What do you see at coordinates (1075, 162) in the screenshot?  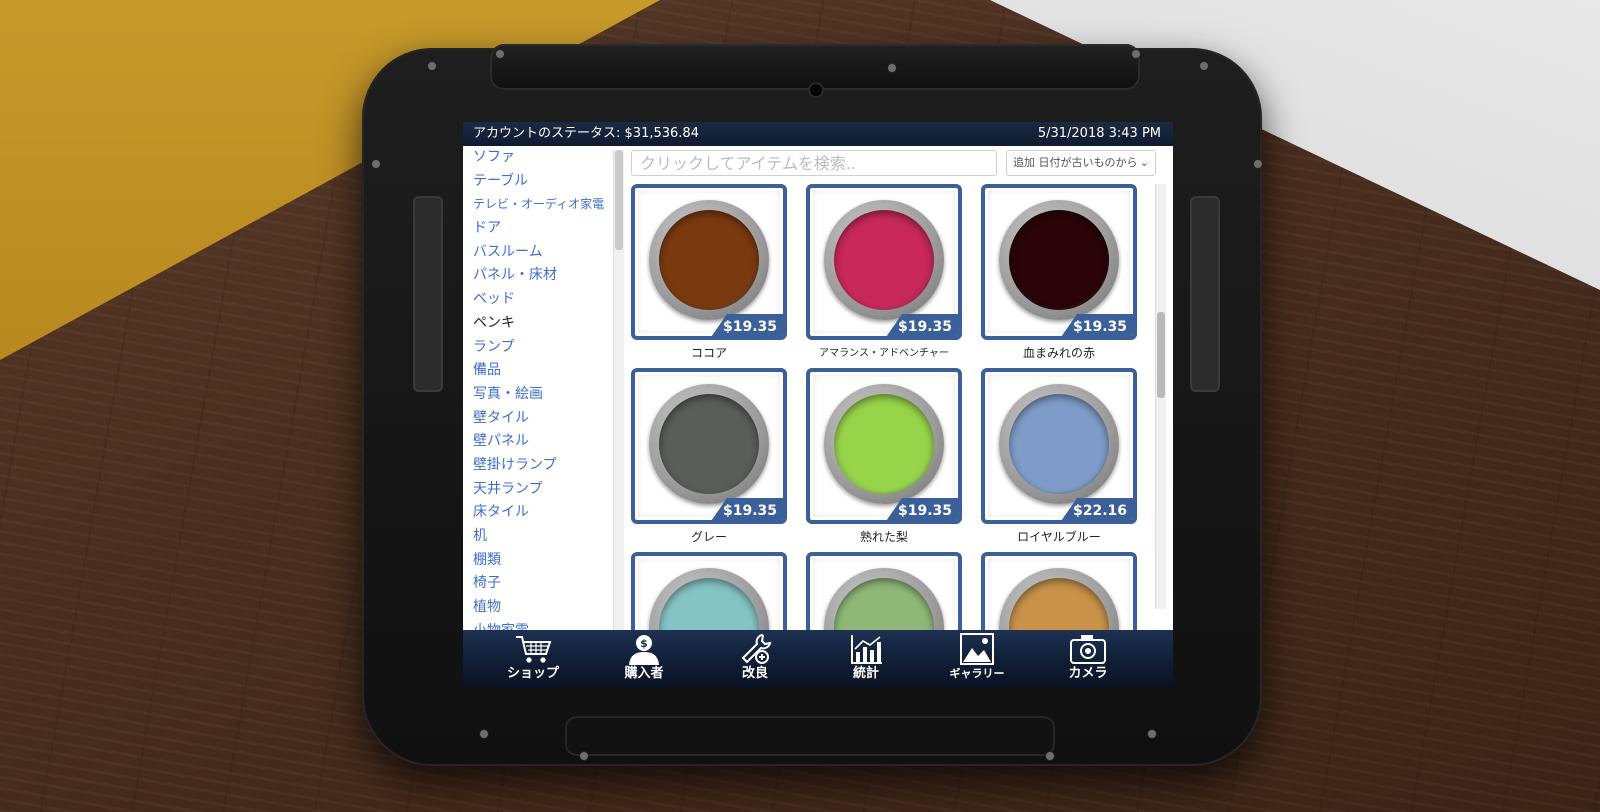 I see `sort-label: 追加 日付が古いものから` at bounding box center [1075, 162].